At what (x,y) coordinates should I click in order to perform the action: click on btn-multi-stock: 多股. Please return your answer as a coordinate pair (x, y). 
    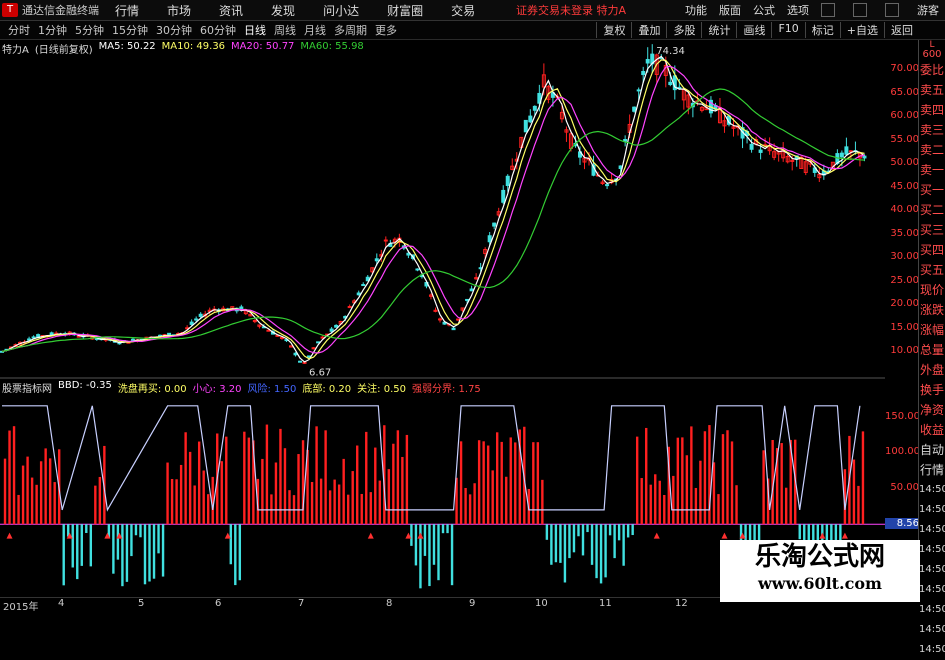
    Looking at the image, I should click on (683, 30).